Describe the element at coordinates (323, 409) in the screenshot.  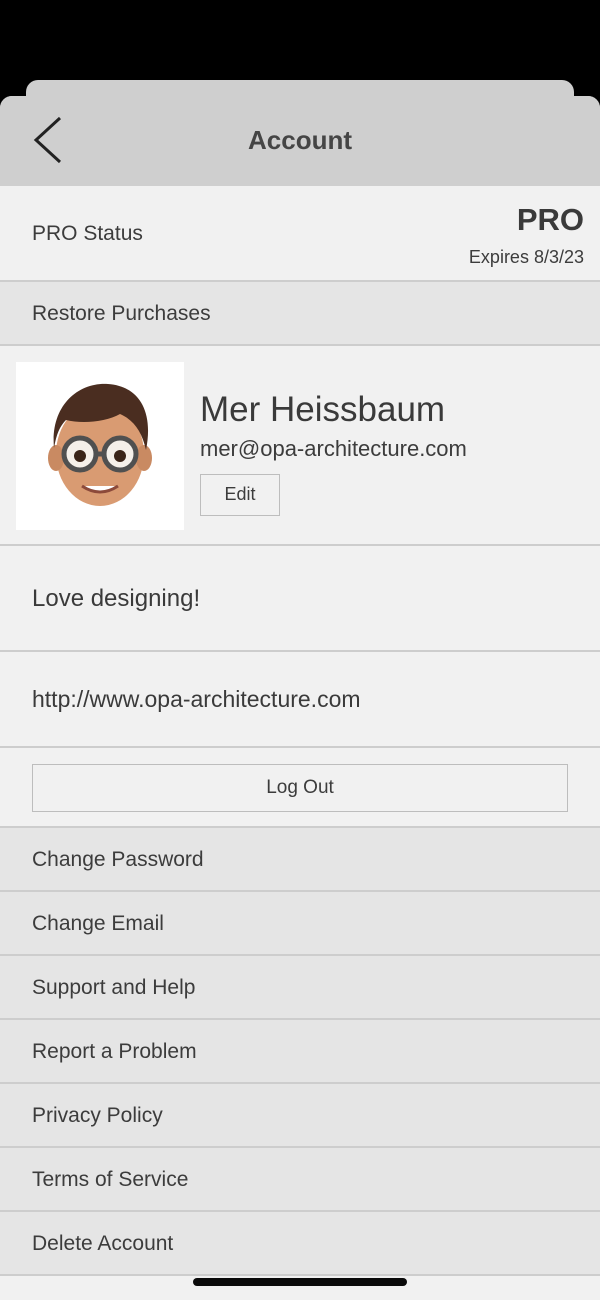
I see `profile-name: Mer Heissbaum` at that location.